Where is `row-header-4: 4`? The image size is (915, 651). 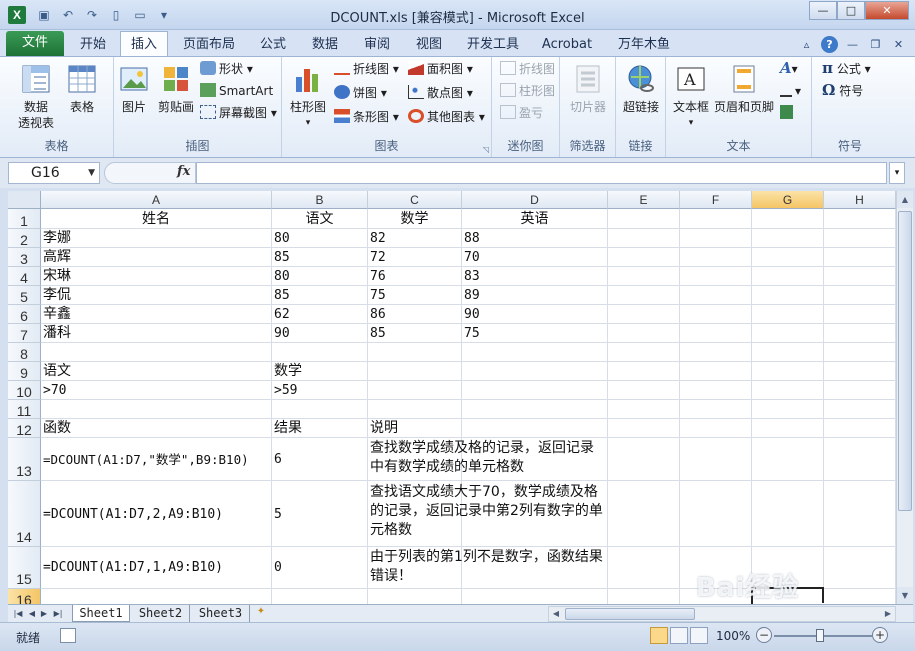 row-header-4: 4 is located at coordinates (24, 276).